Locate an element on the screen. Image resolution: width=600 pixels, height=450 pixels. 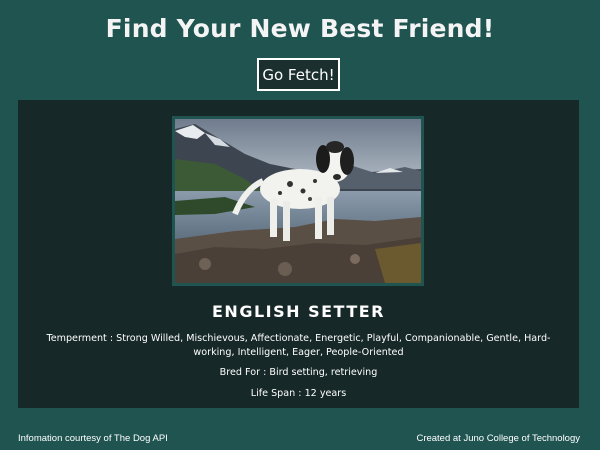
dog-photo-image is located at coordinates (298, 201).